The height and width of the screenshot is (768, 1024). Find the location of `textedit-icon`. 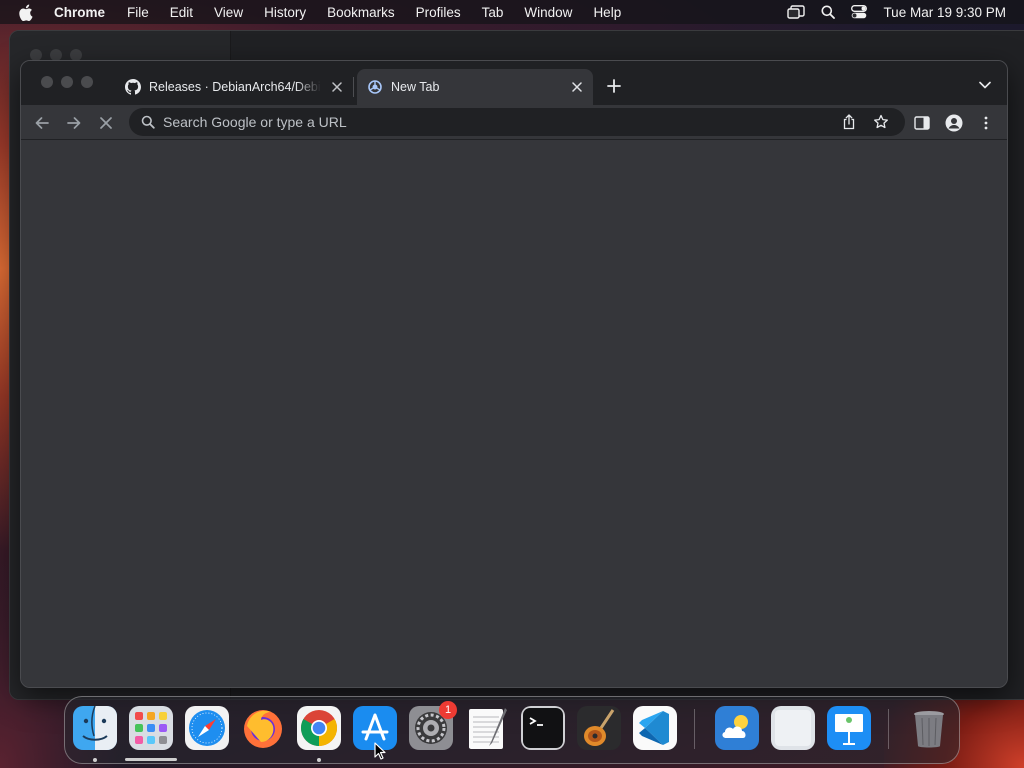

textedit-icon is located at coordinates (488, 728).